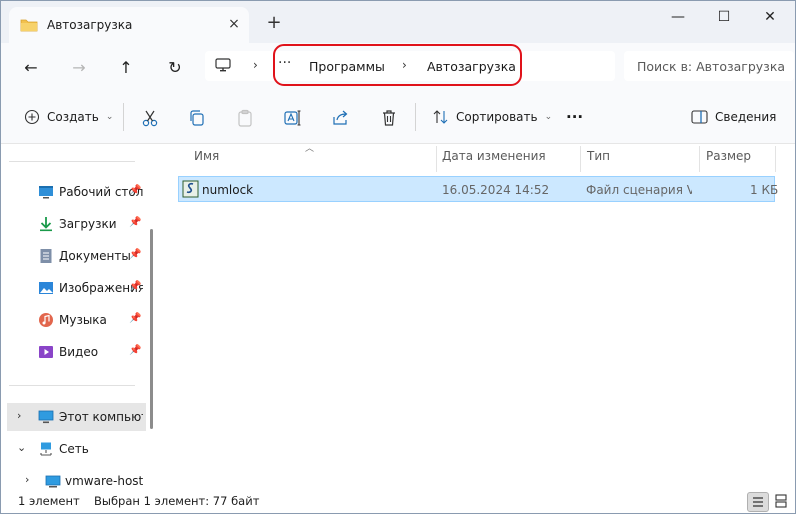 The height and width of the screenshot is (514, 796). I want to click on create-button: Создать ⌄, so click(68, 117).